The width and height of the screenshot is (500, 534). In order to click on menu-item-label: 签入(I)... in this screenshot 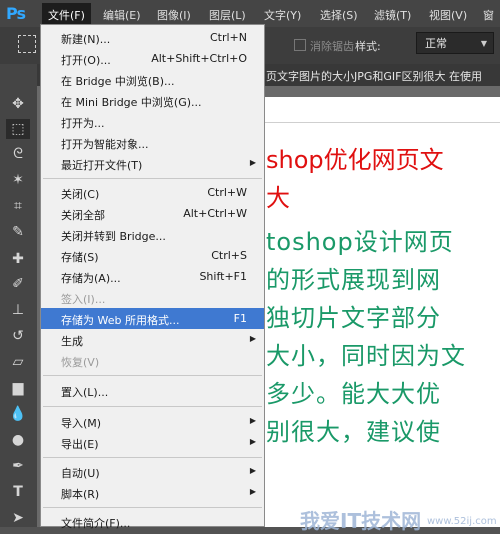, I will do `click(83, 299)`.